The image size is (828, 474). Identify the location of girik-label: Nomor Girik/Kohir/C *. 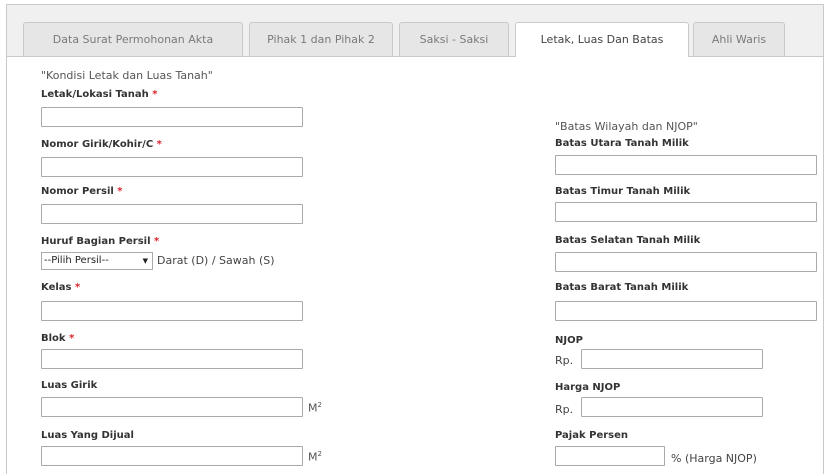
(101, 144).